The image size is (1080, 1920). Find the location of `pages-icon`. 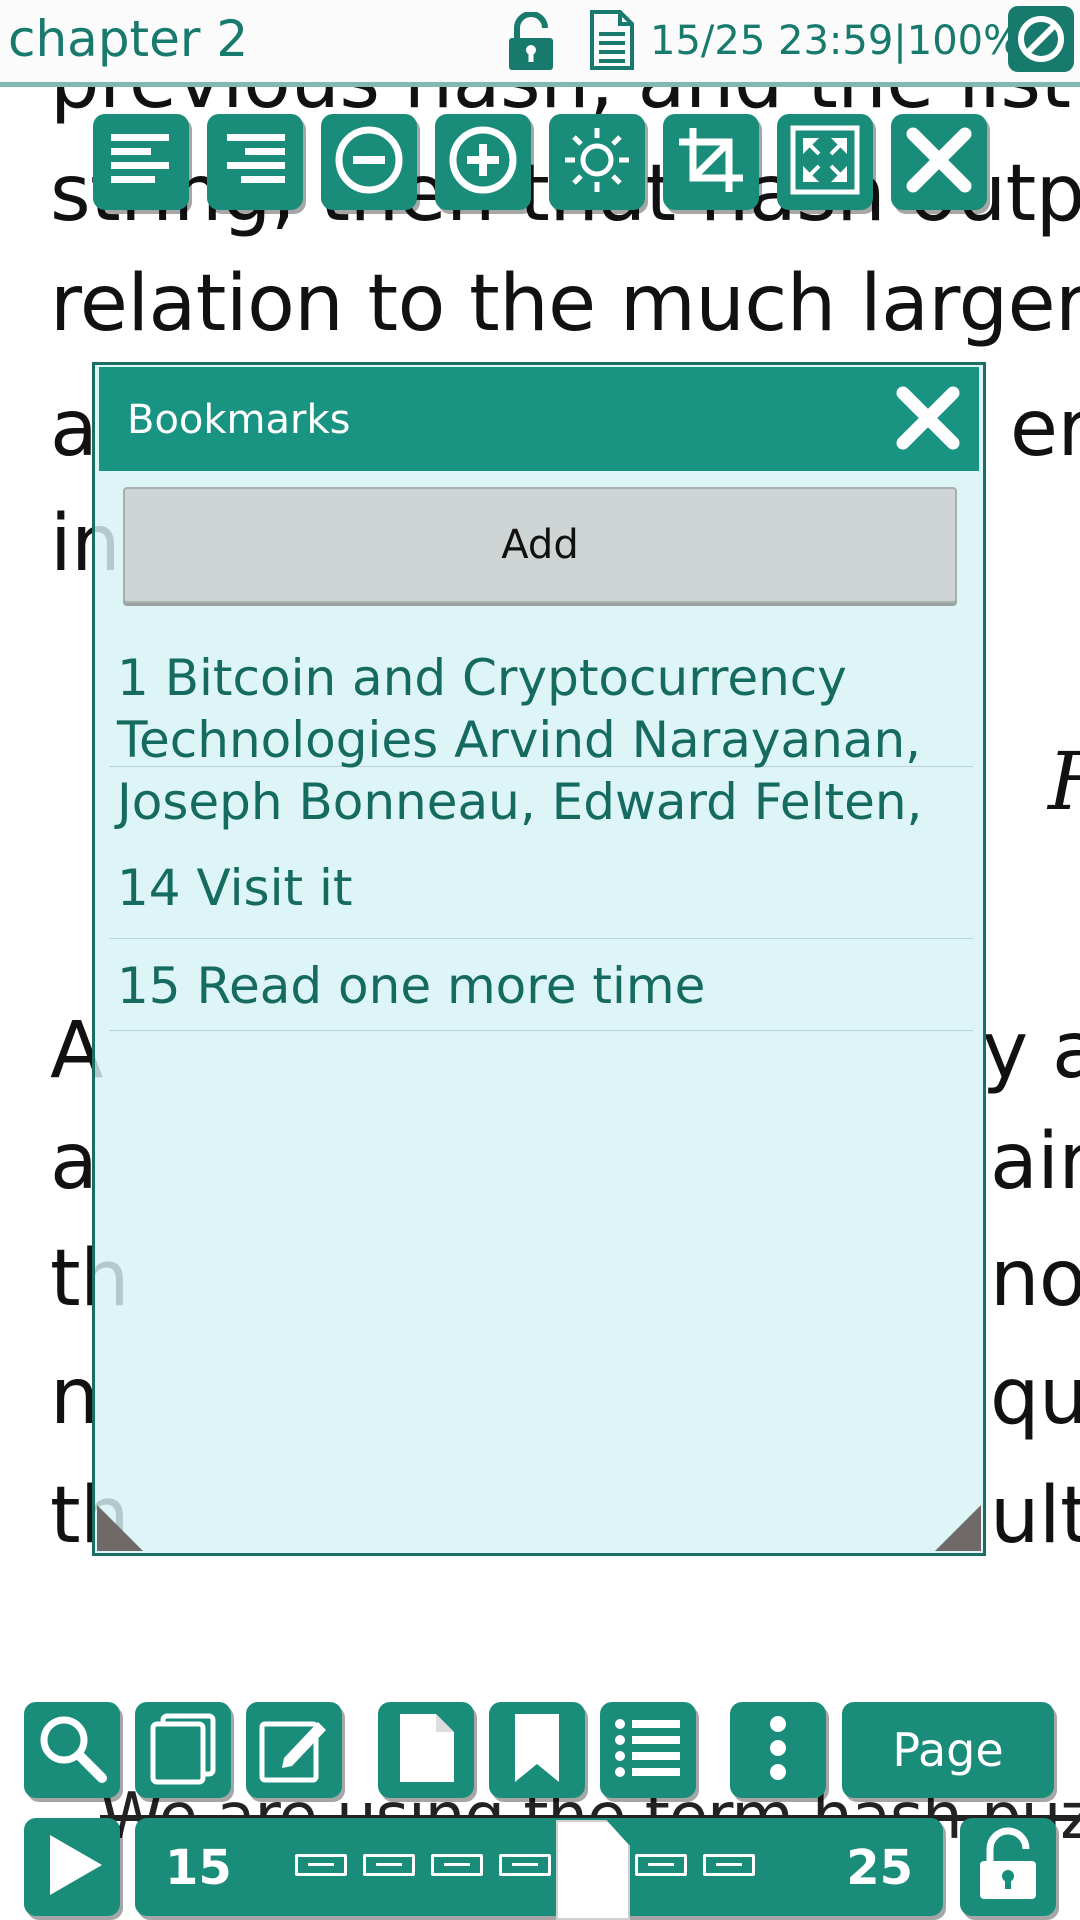

pages-icon is located at coordinates (183, 1750).